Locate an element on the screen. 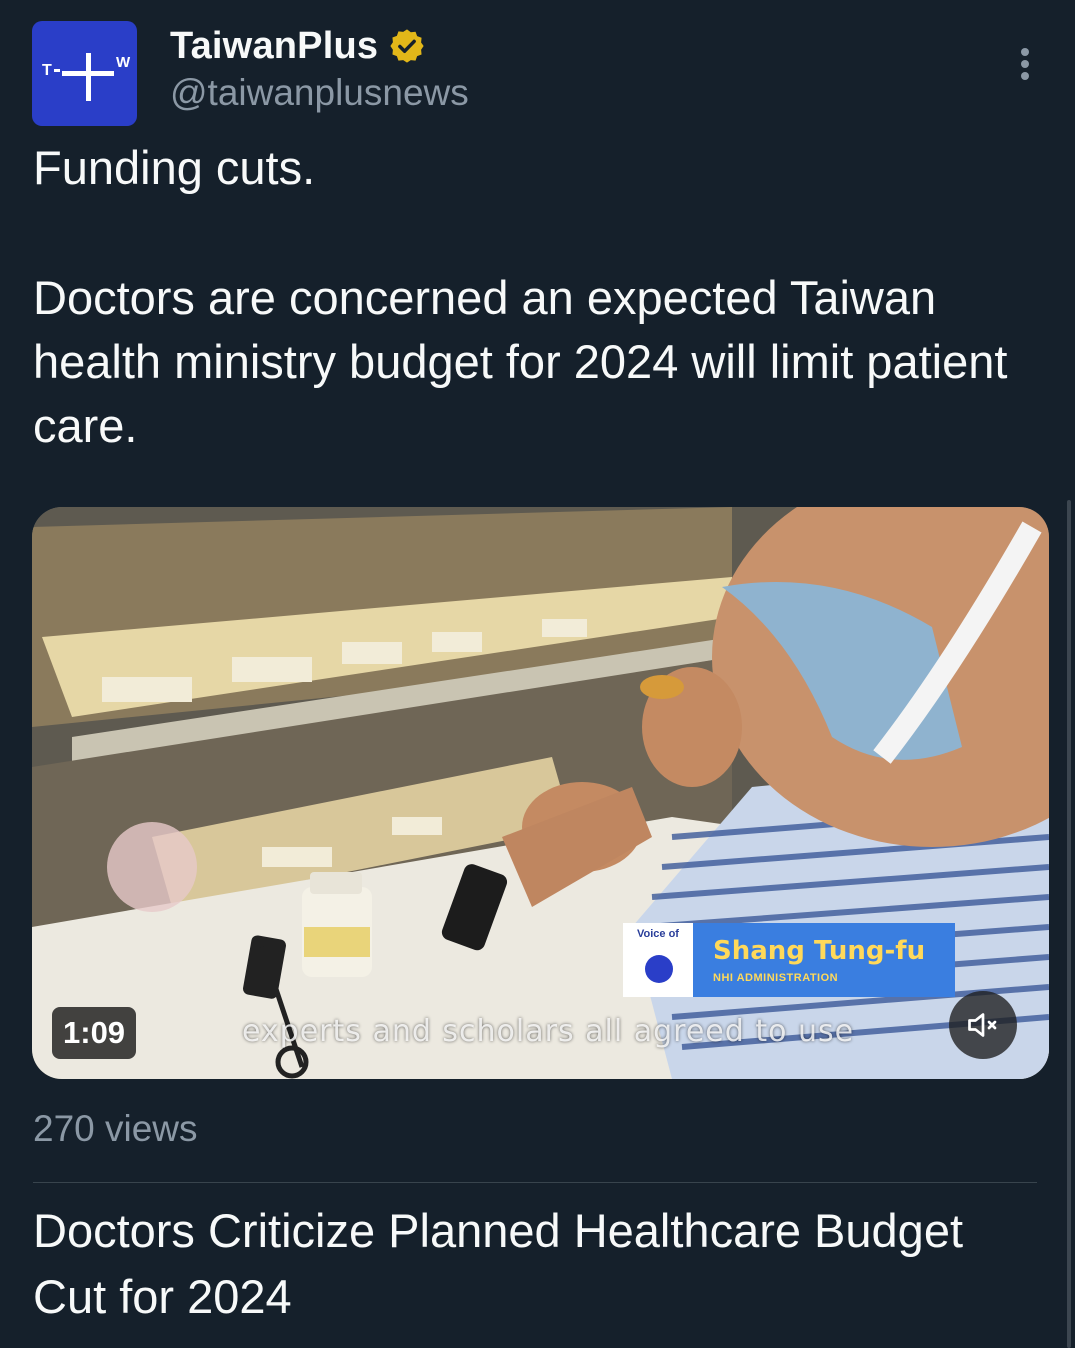  voice-of-badge: Voice of is located at coordinates (658, 960).